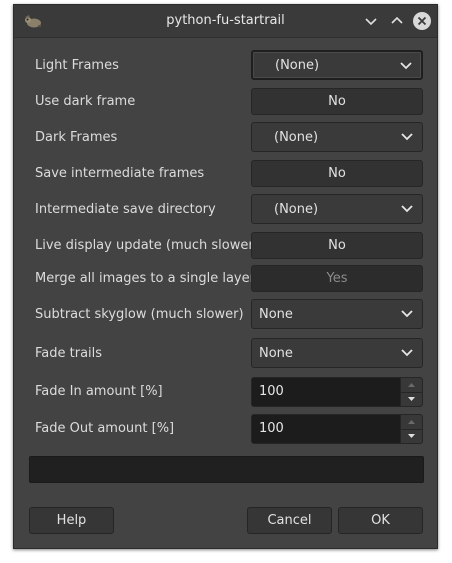  Describe the element at coordinates (337, 101) in the screenshot. I see `use-dark-frame-toggle: No` at that location.